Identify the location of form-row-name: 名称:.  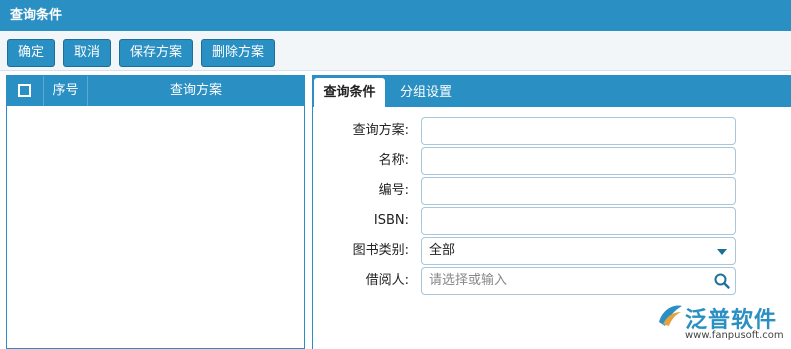
(552, 161).